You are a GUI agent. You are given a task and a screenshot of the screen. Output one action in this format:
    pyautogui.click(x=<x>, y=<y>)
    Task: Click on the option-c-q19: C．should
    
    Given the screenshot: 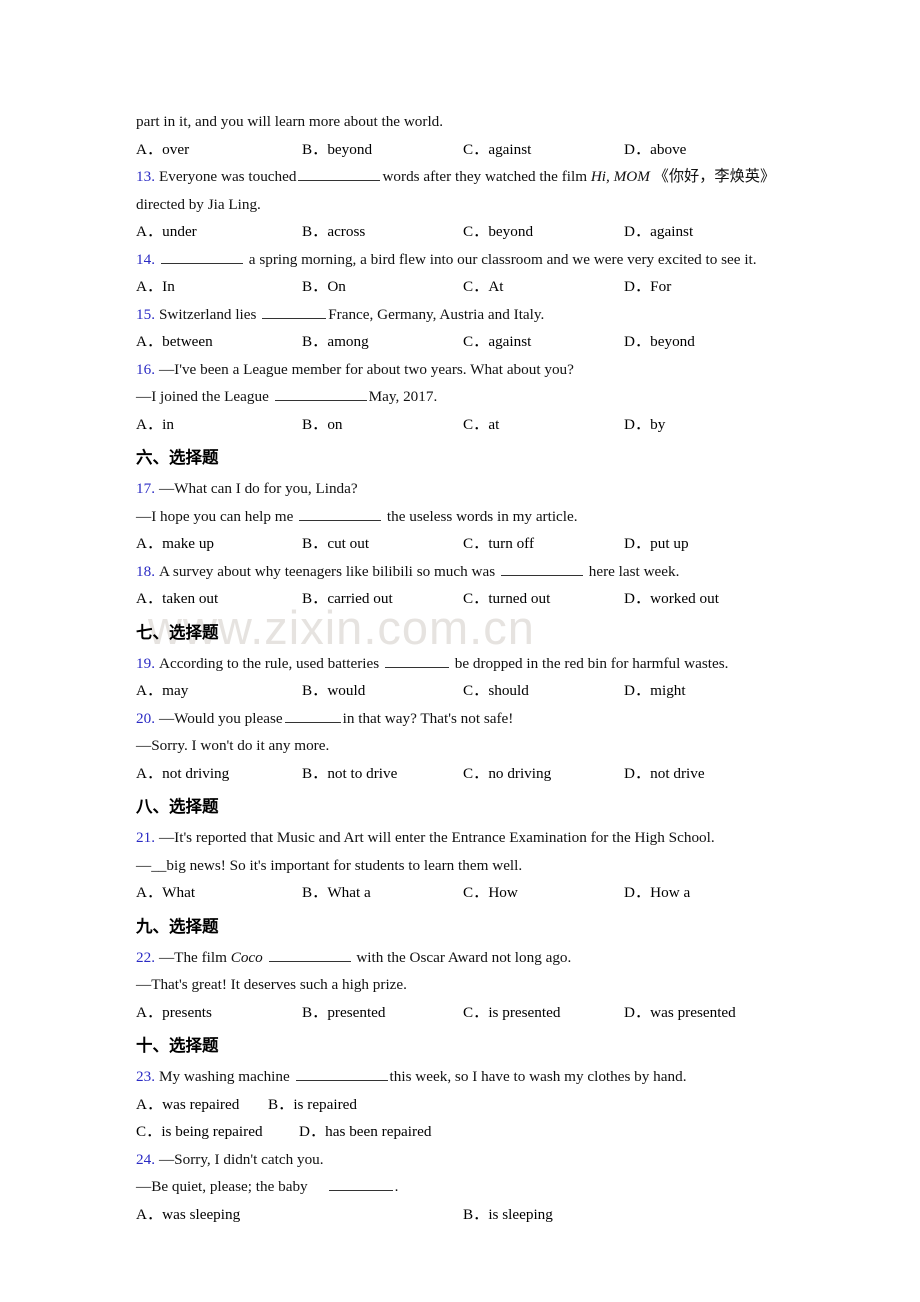 What is the action you would take?
    pyautogui.click(x=496, y=691)
    